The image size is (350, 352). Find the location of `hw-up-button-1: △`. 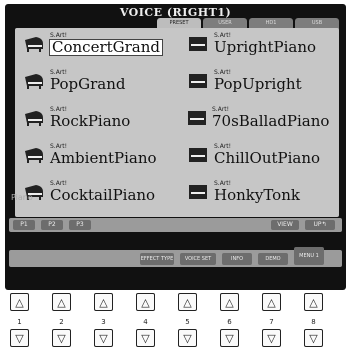

hw-up-button-1: △ is located at coordinates (19, 302).